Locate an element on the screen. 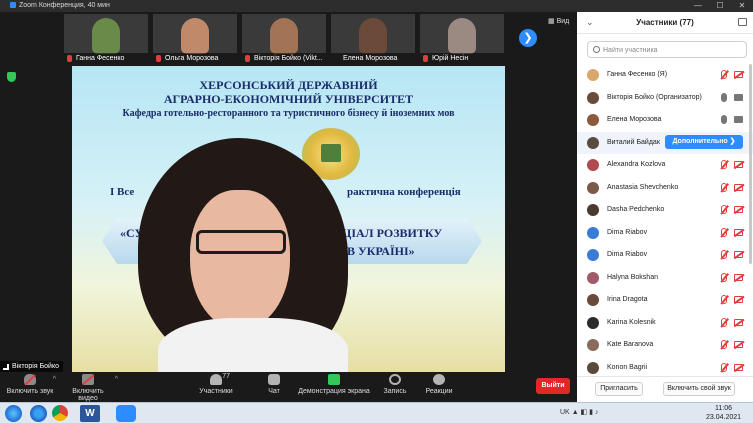 The image size is (753, 423). slide-line-2: АГРАРНО-ЕКОНОМІЧНИЙ УНІВЕРСИТЕТ is located at coordinates (288, 99).